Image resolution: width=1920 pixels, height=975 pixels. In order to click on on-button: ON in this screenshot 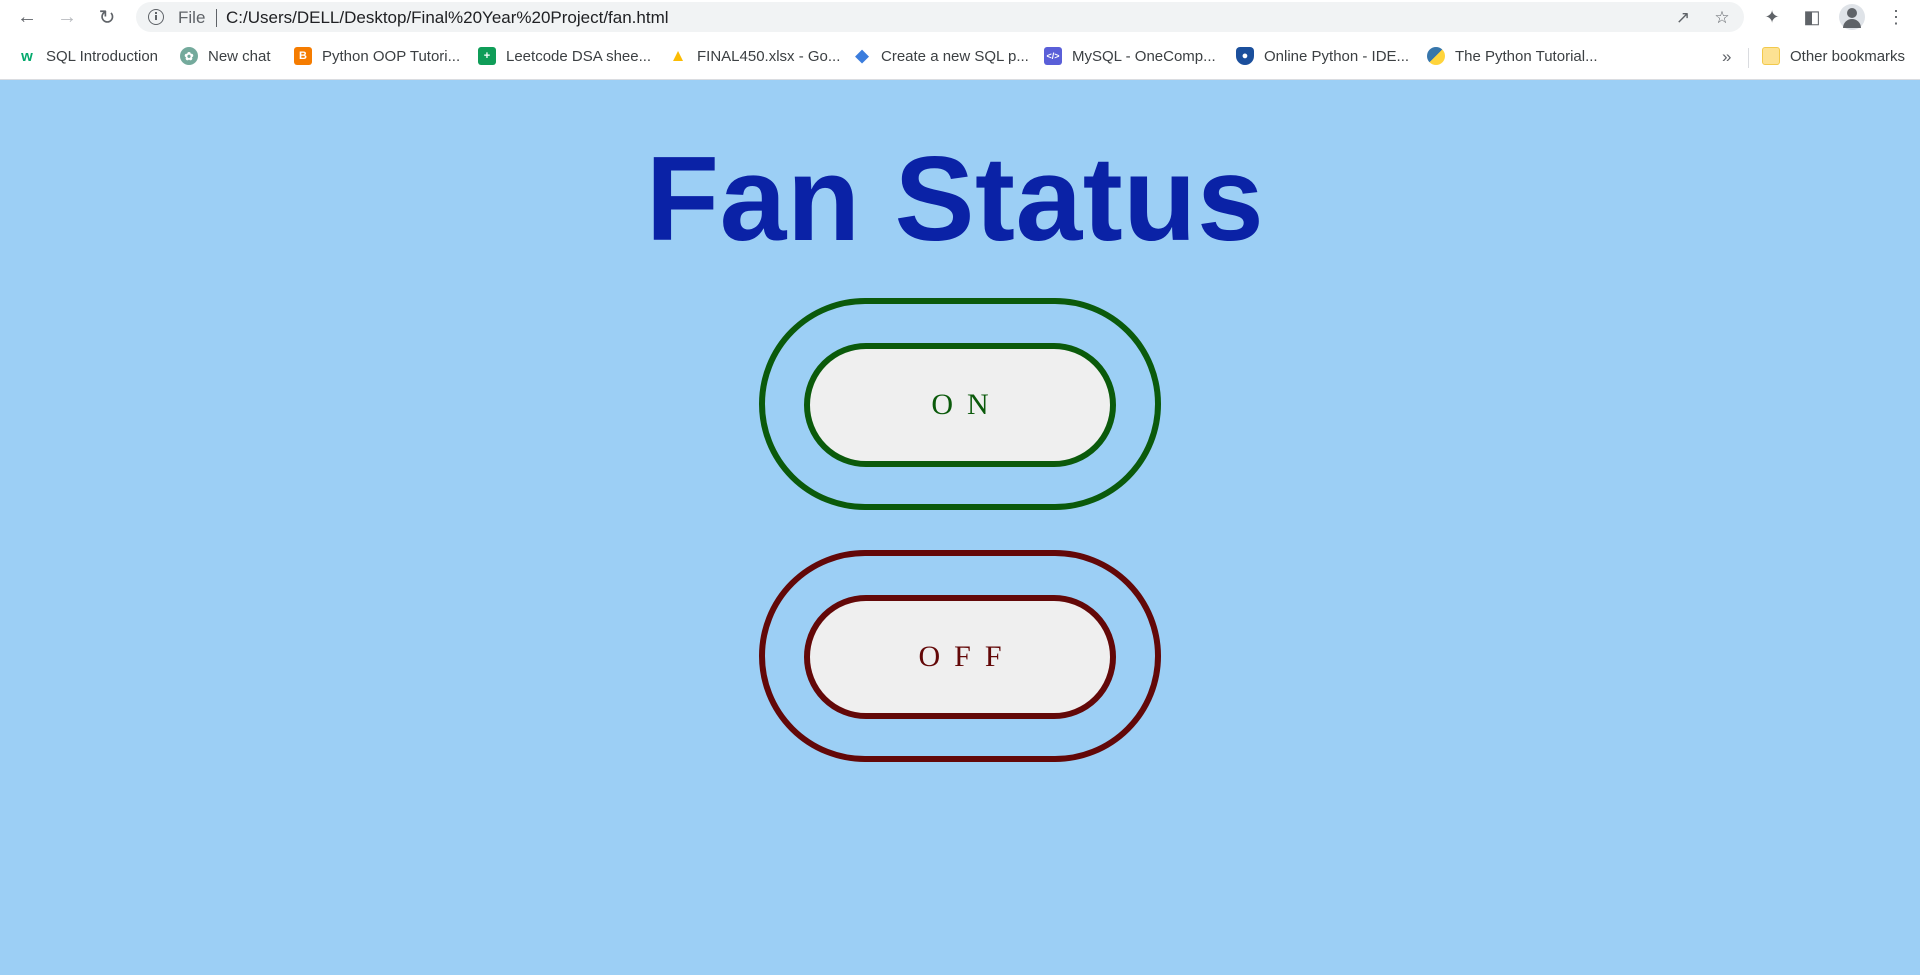, I will do `click(960, 405)`.